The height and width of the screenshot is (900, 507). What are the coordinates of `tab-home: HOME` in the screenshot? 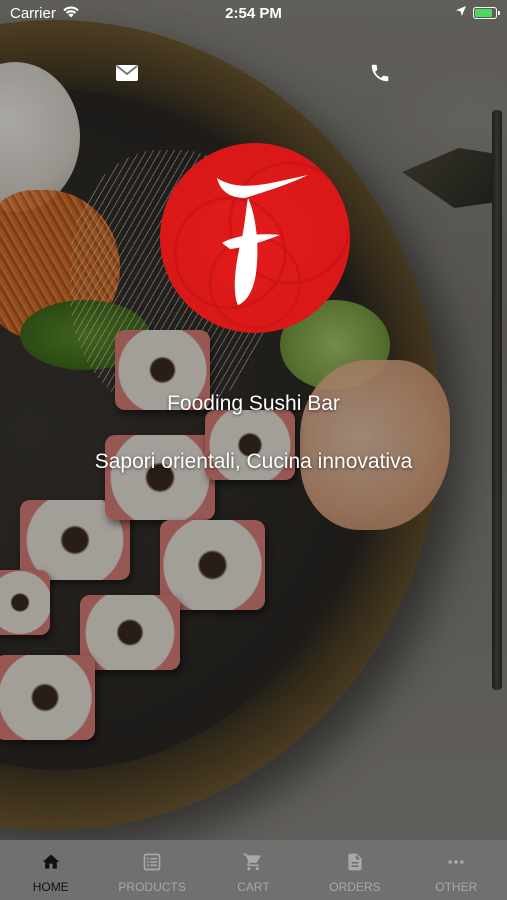 It's located at (51, 870).